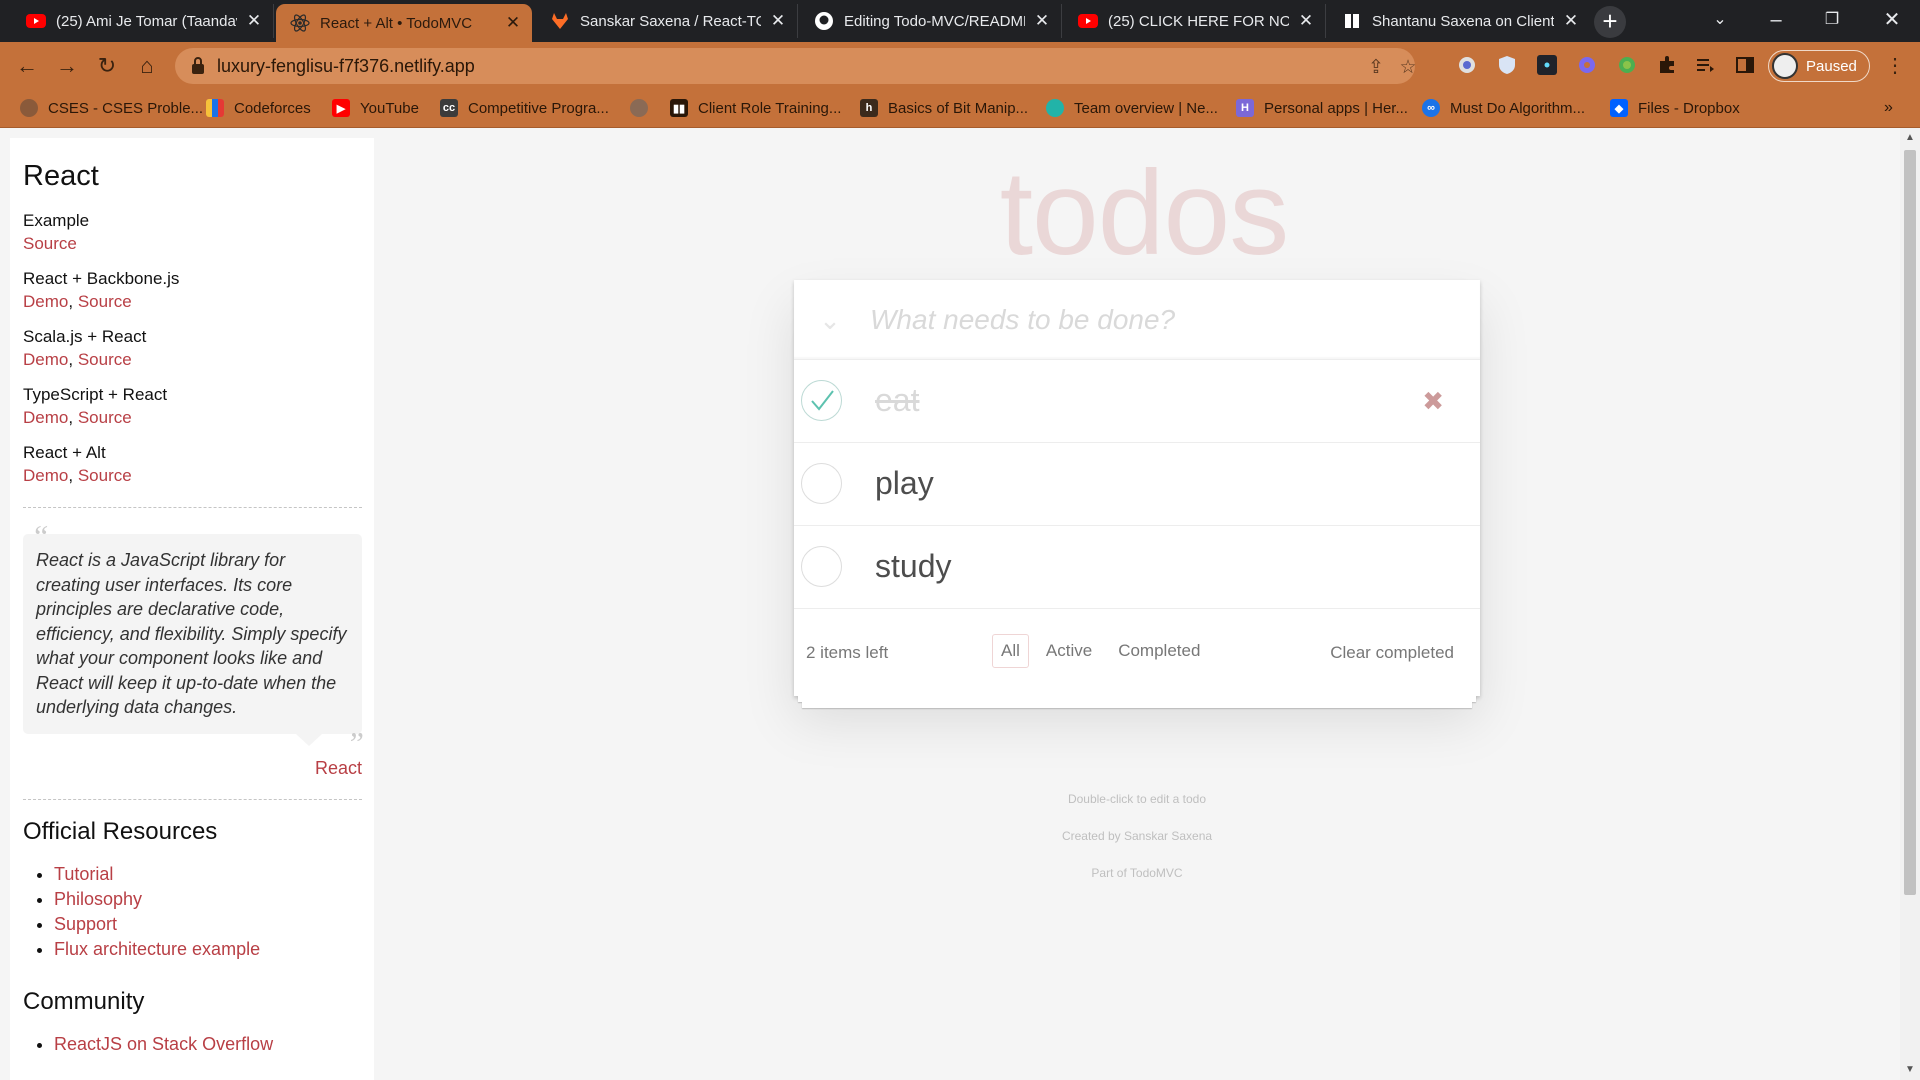  Describe the element at coordinates (1627, 65) in the screenshot. I see `extension-green-icon` at that location.